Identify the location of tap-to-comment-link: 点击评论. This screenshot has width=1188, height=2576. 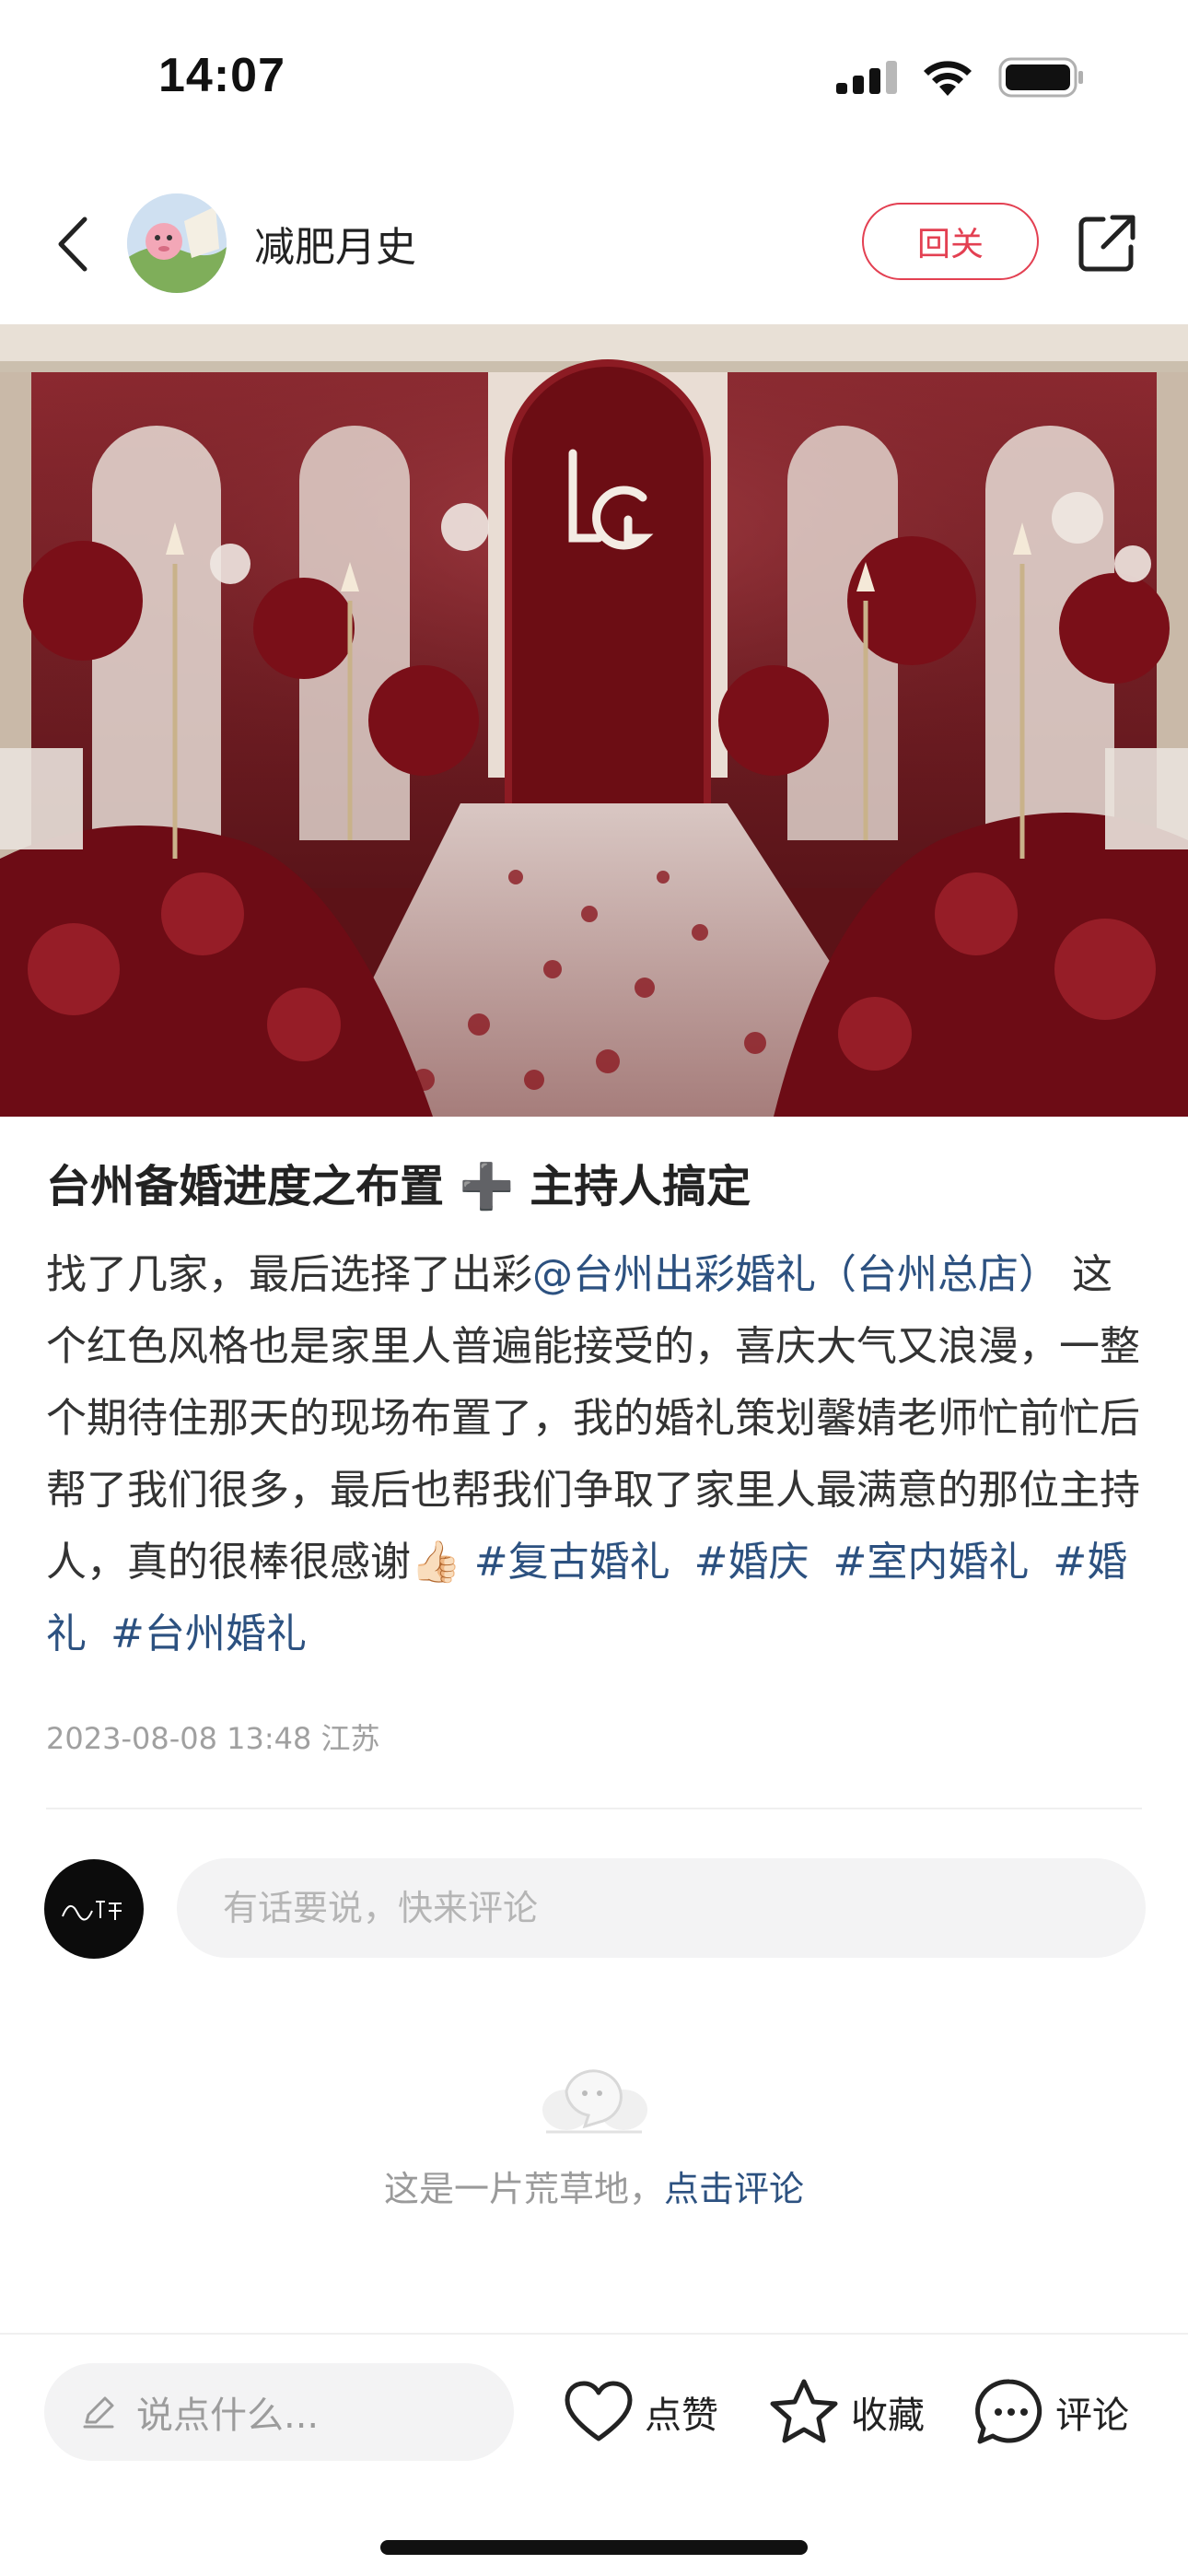
(734, 2189).